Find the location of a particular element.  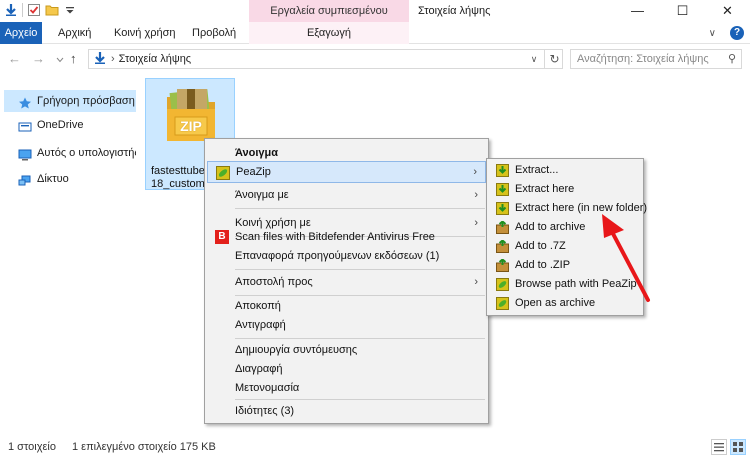

computer-icon is located at coordinates (25, 154).